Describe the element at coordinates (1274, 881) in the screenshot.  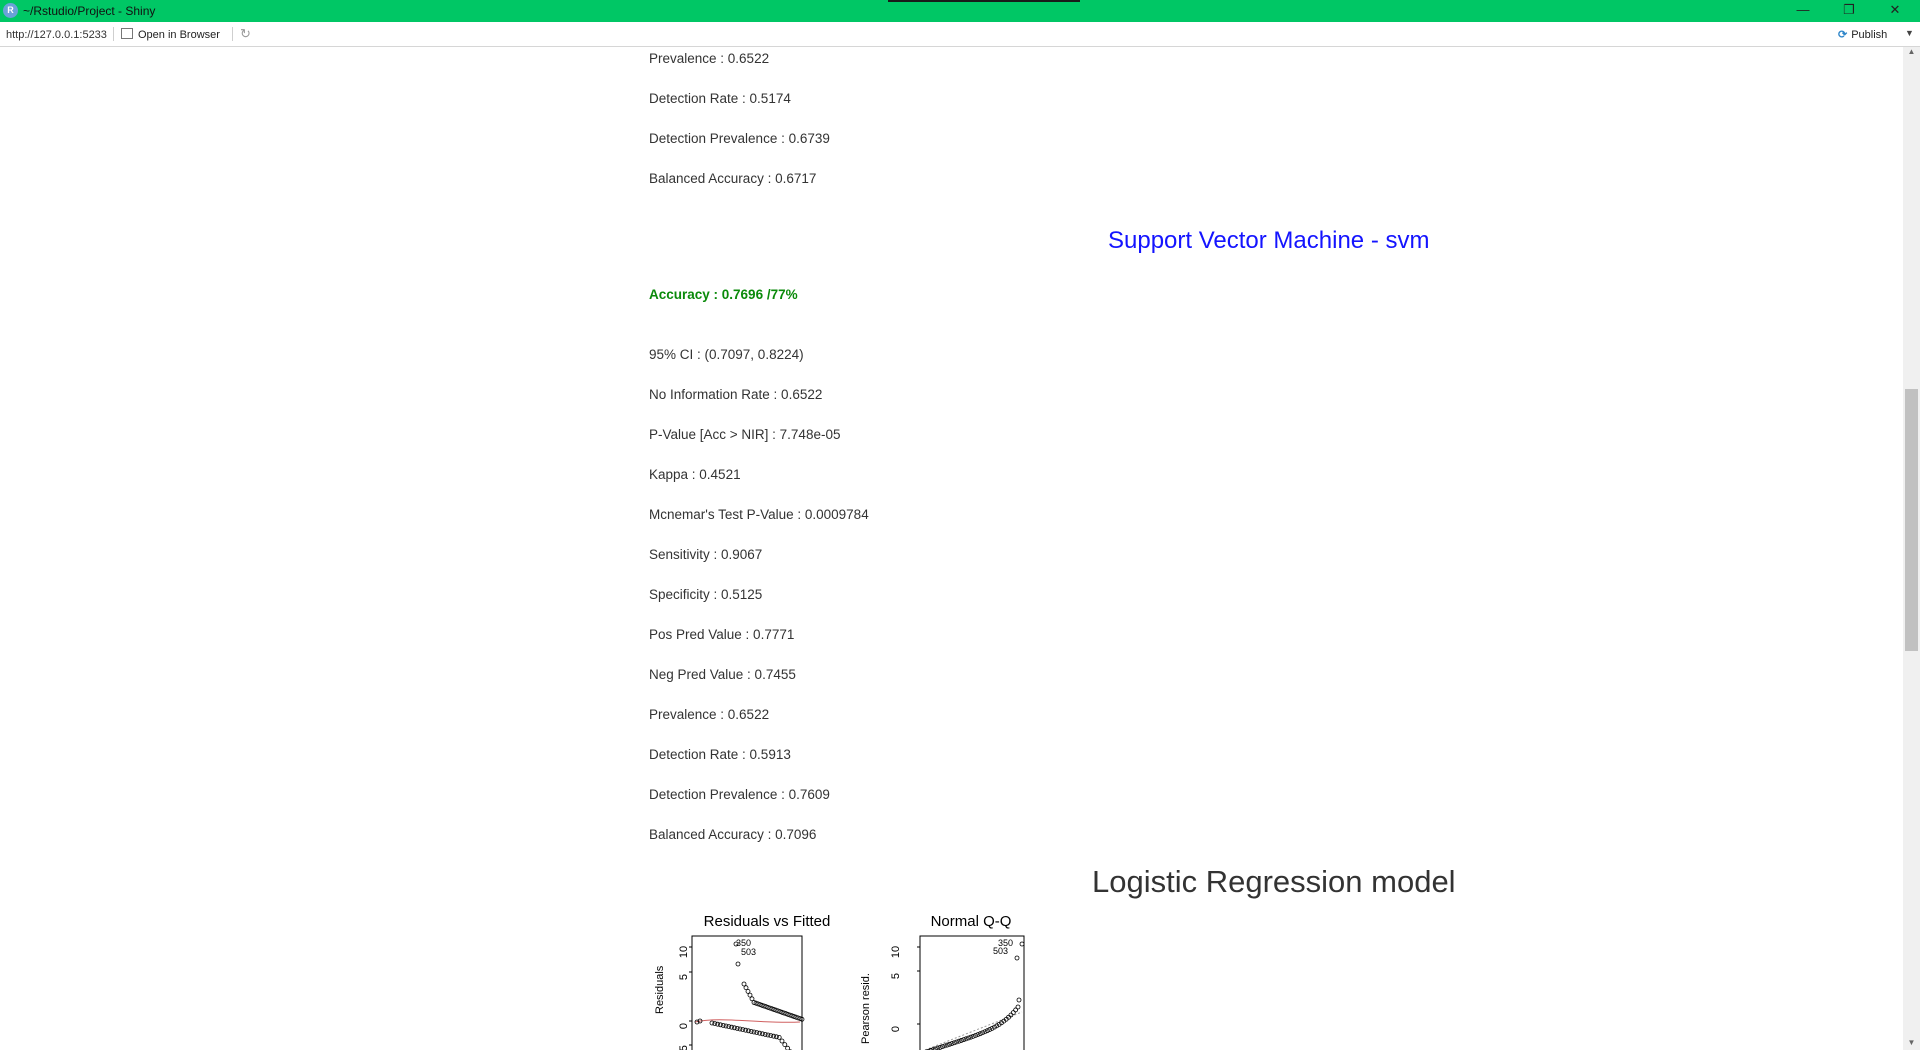
I see `logistic-heading: Logistic Regression model` at that location.